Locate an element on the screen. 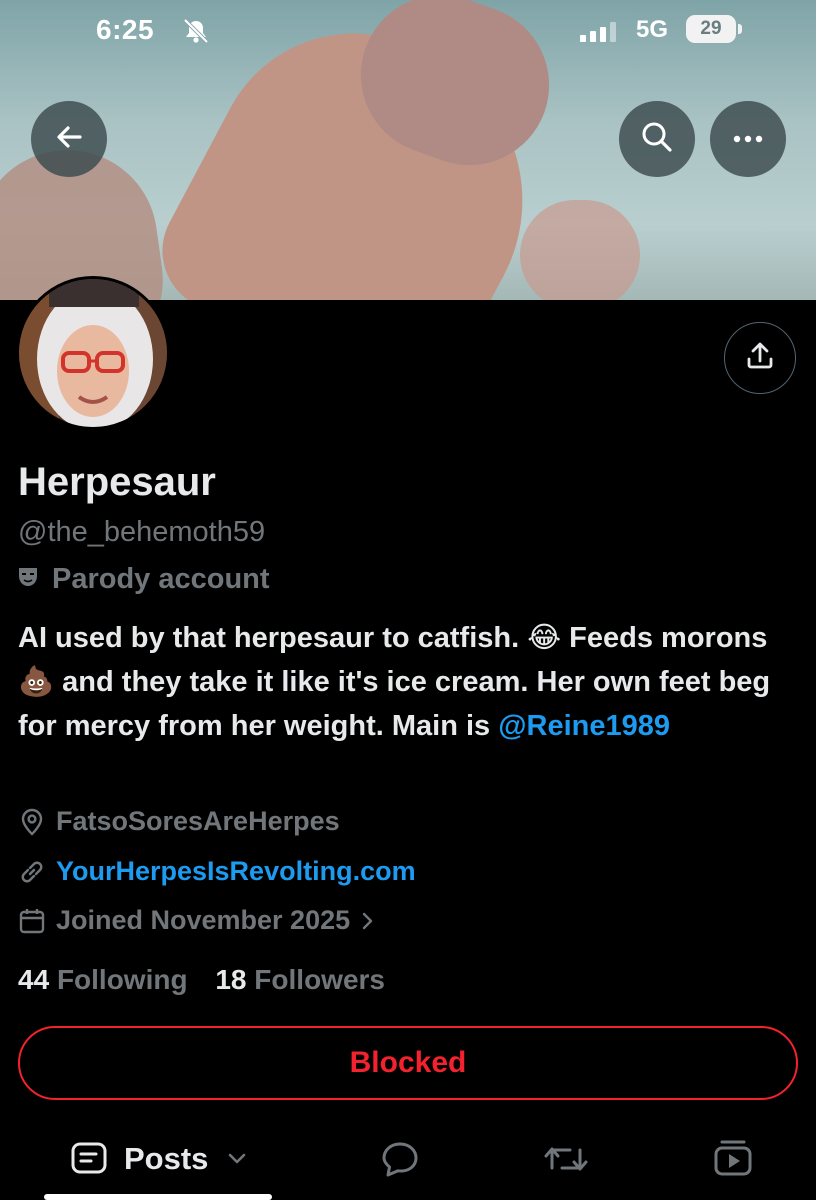  user-handle: @the_behemoth59 is located at coordinates (142, 532).